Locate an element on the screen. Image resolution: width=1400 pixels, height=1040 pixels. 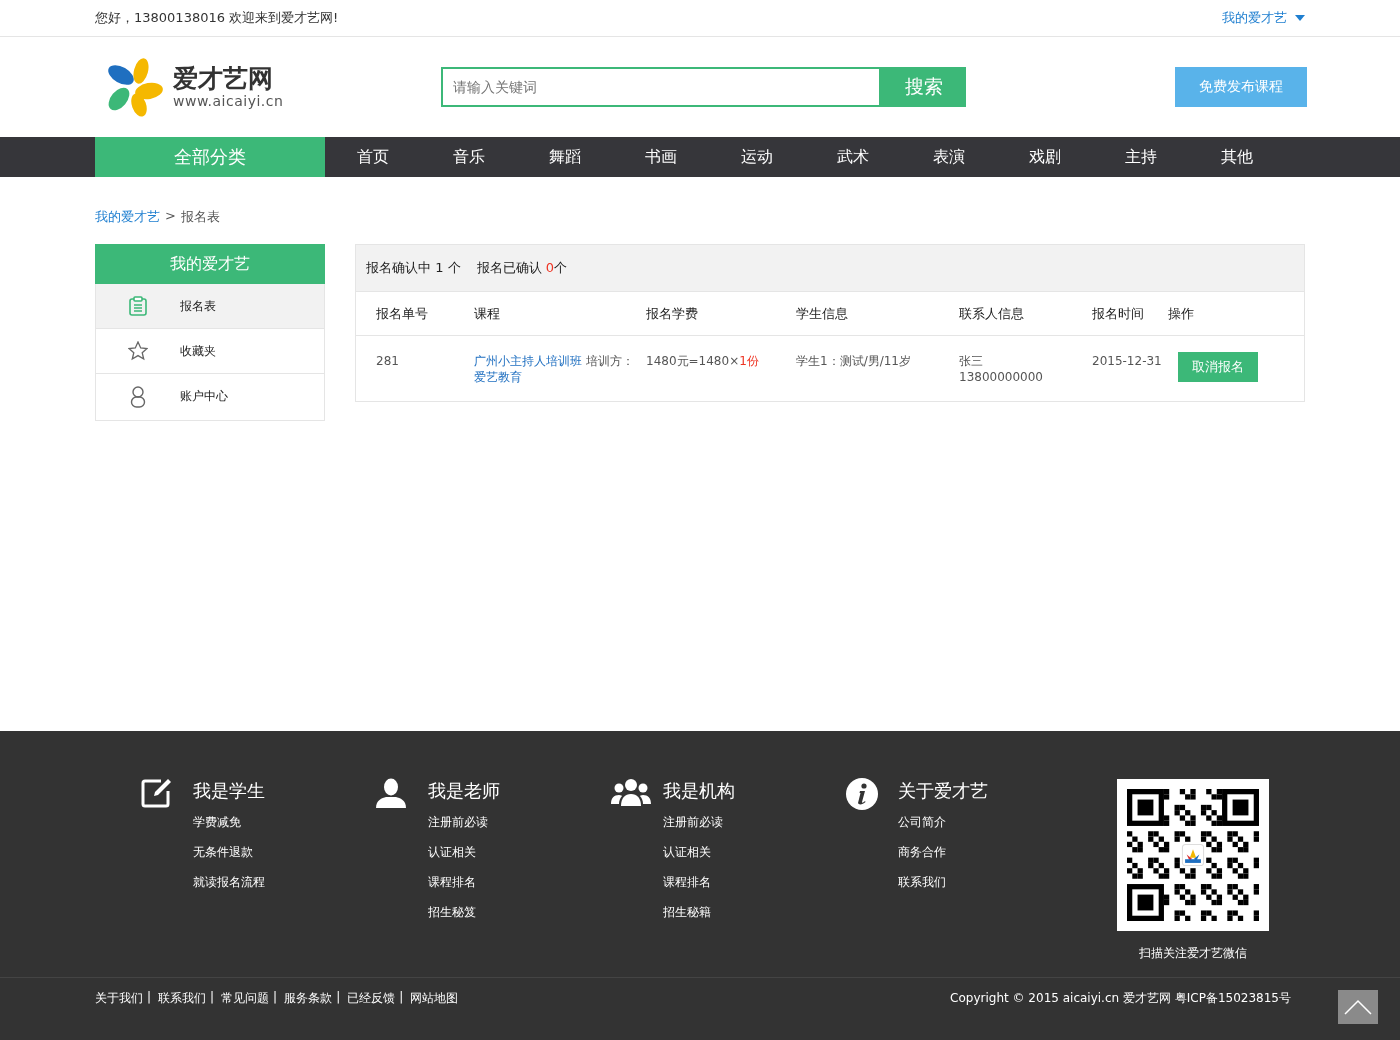
person-icon is located at coordinates (391, 793).